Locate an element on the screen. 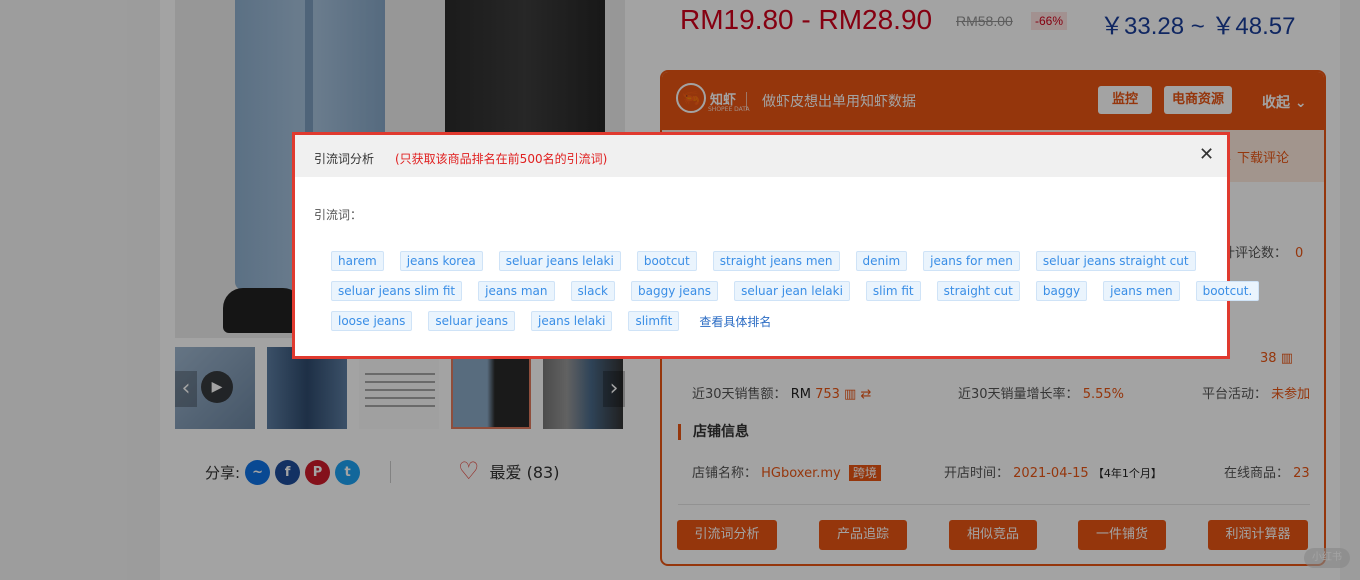 The width and height of the screenshot is (1360, 580). keyword-tag: jeans men is located at coordinates (1141, 291).